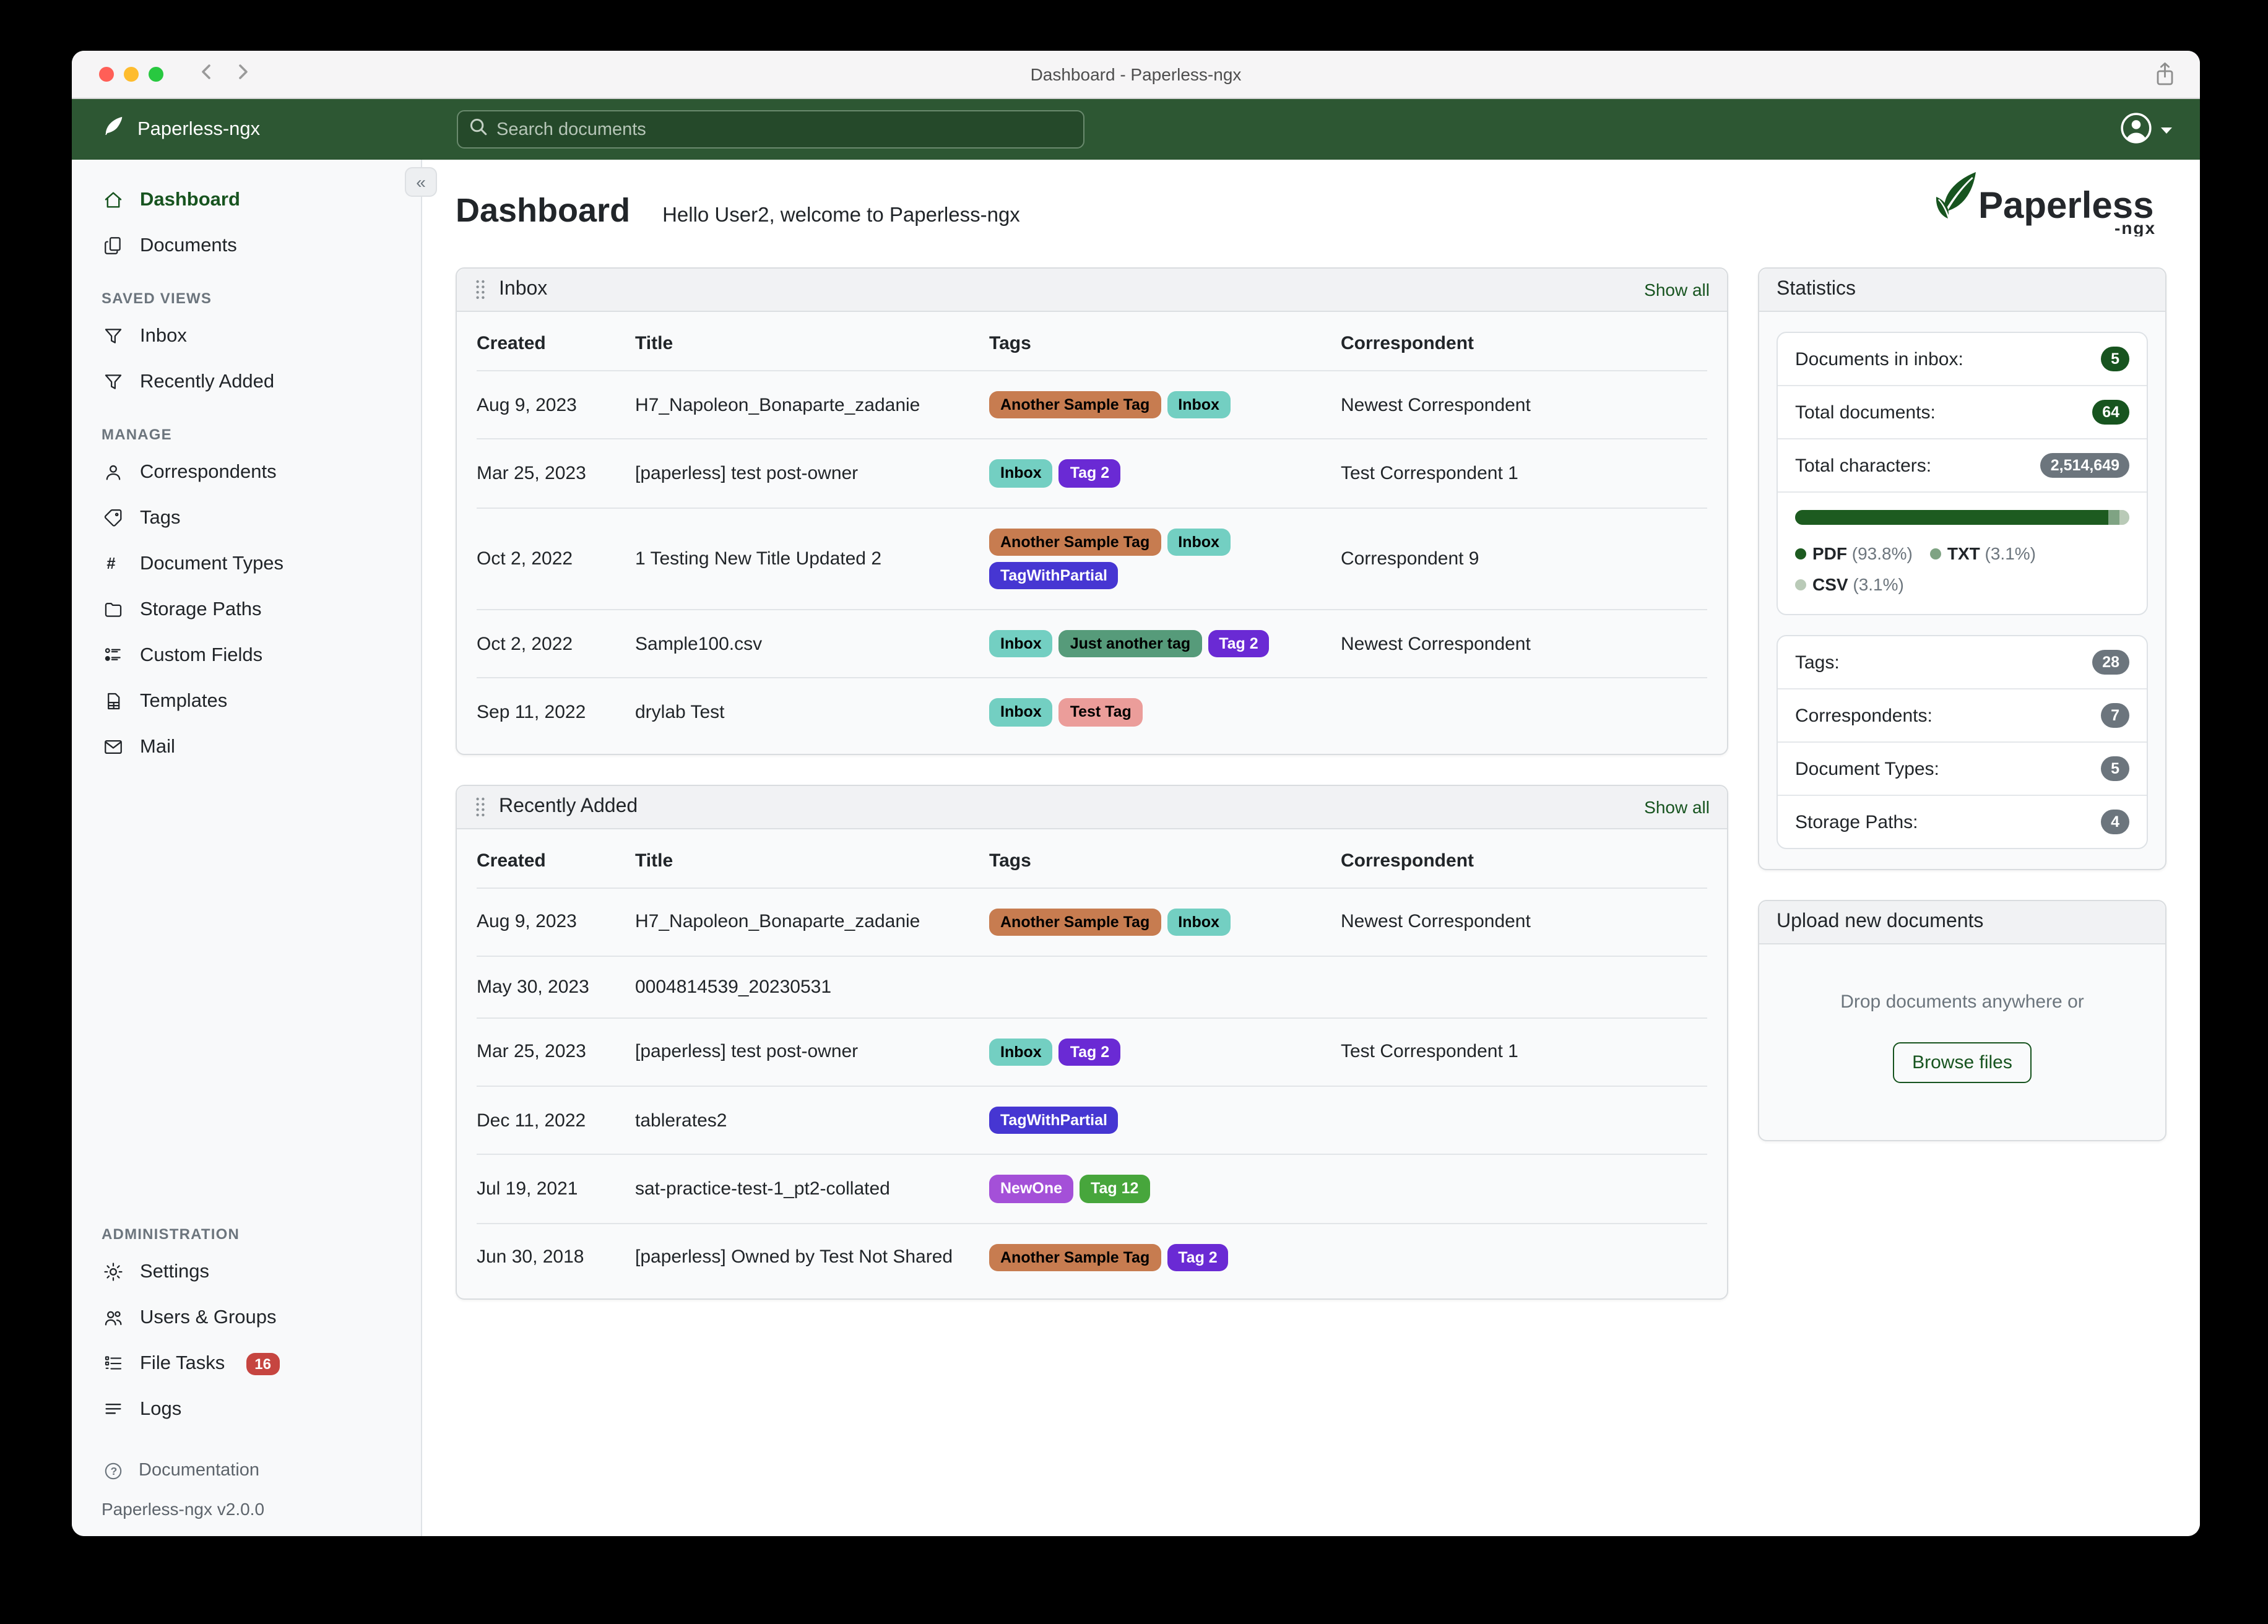 This screenshot has height=1624, width=2268. I want to click on legend-dot, so click(1935, 553).